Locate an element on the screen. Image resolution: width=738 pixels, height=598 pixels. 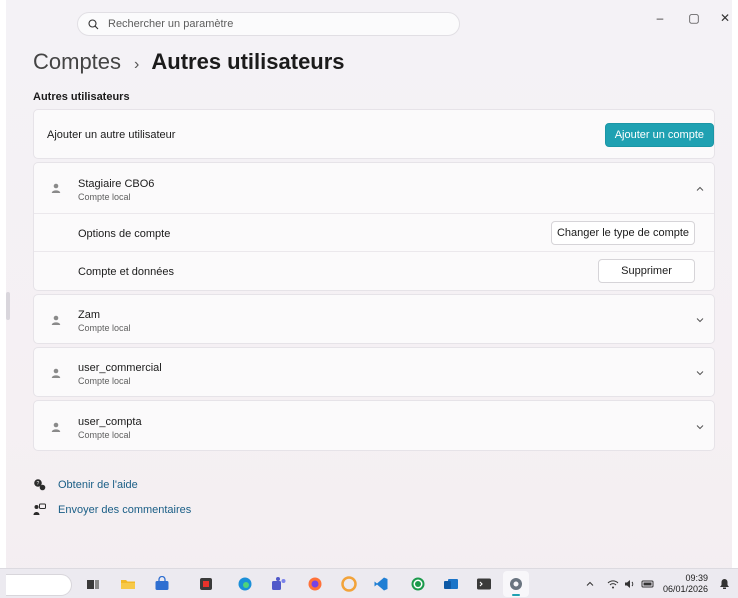
delete-account-button: Supprimer is located at coordinates (646, 271).